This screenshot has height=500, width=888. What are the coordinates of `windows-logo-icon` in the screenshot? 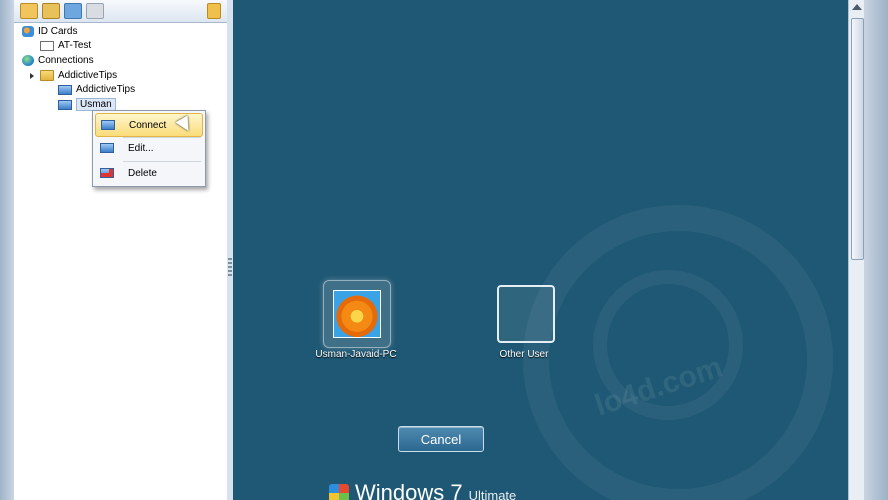 It's located at (339, 492).